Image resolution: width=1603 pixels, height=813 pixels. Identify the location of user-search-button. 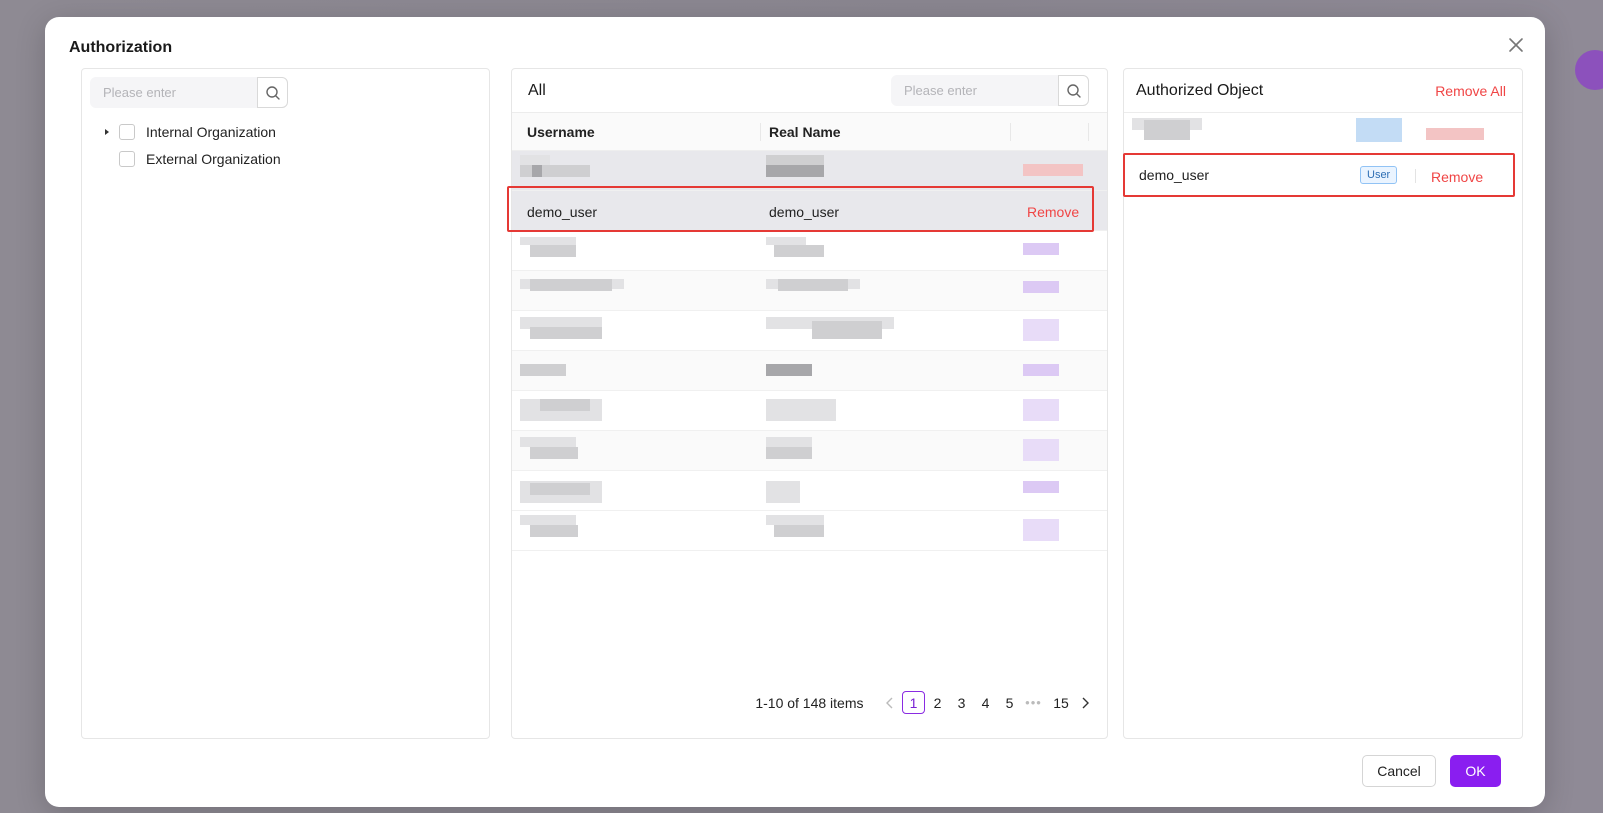
(1073, 90).